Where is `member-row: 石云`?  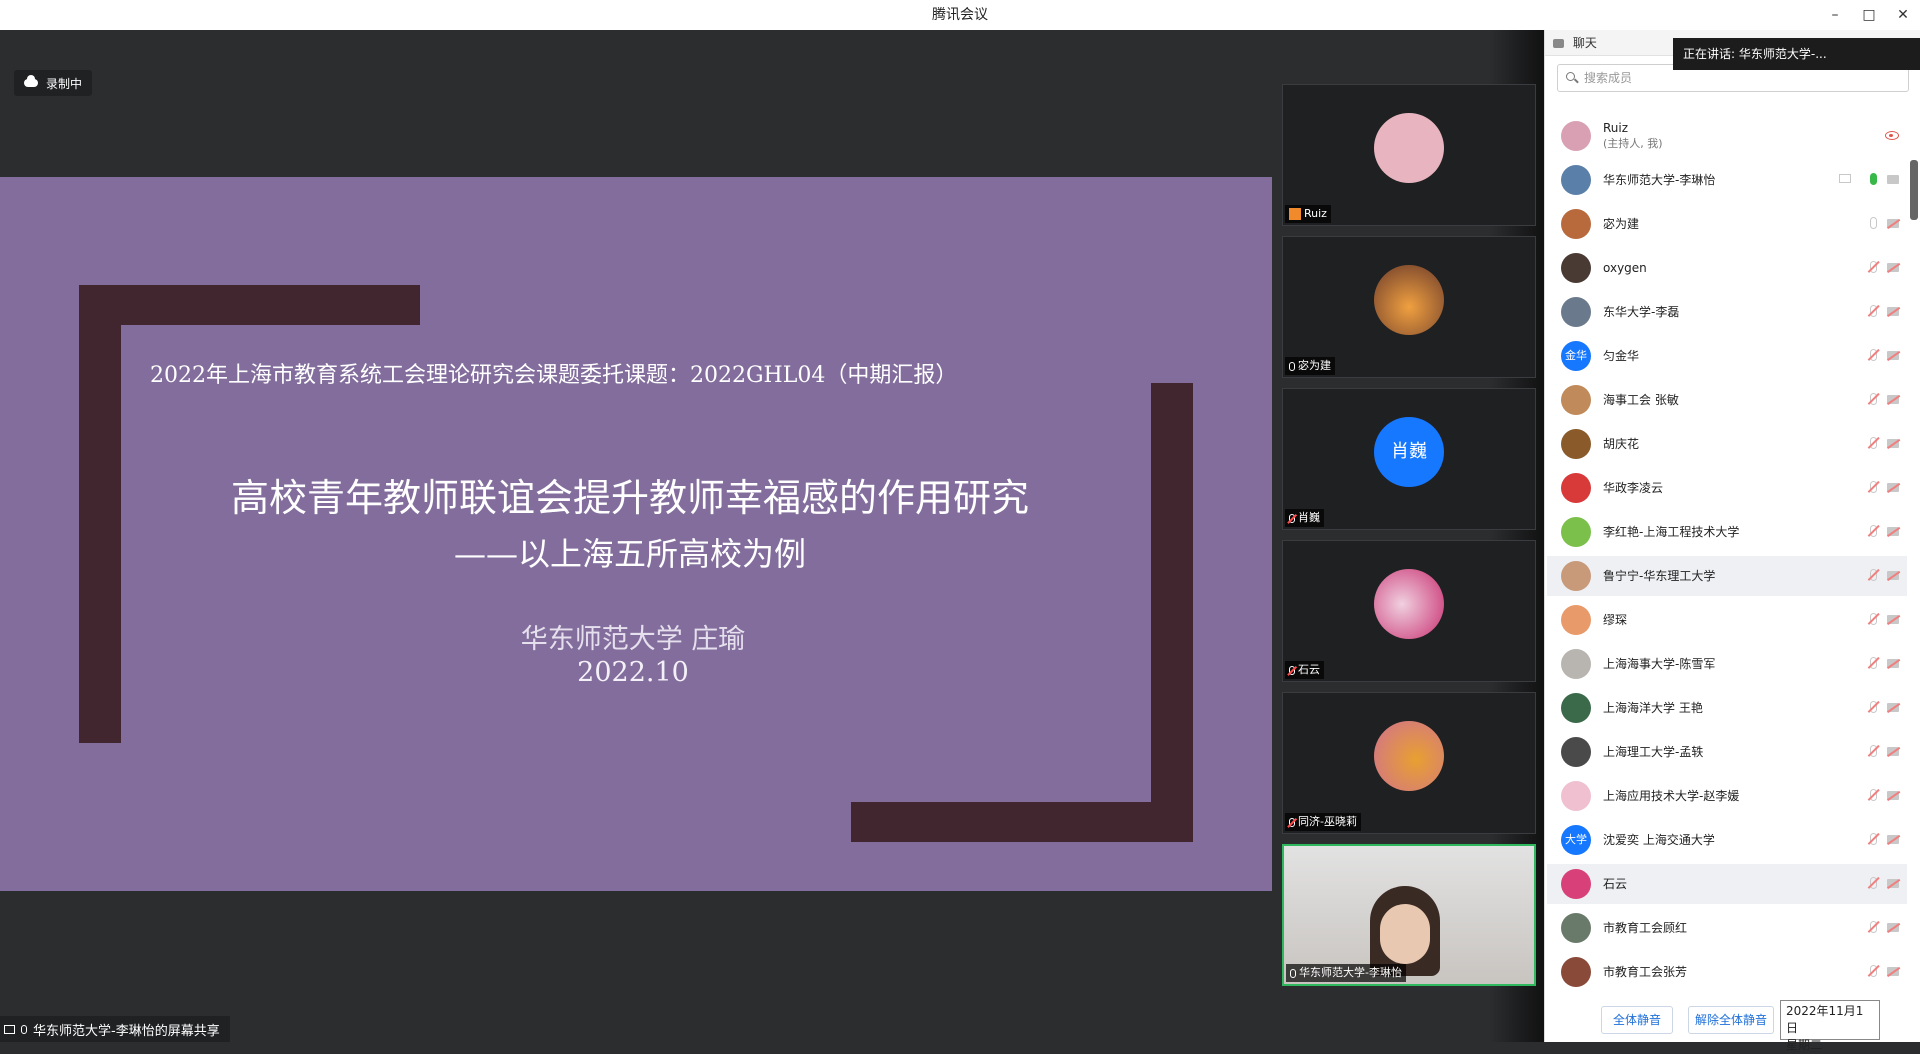 member-row: 石云 is located at coordinates (1727, 884).